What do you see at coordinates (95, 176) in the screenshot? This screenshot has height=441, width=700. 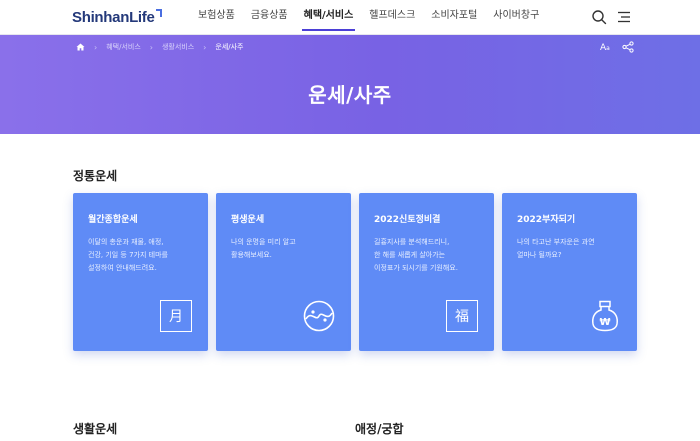 I see `section-title-traditional: 정통운세` at bounding box center [95, 176].